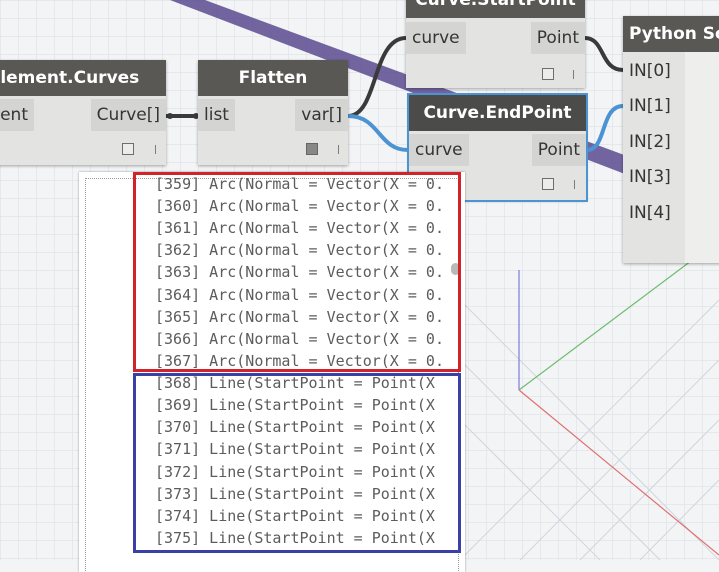 The image size is (719, 572). I want to click on input-port-in-4: IN[4], so click(655, 213).